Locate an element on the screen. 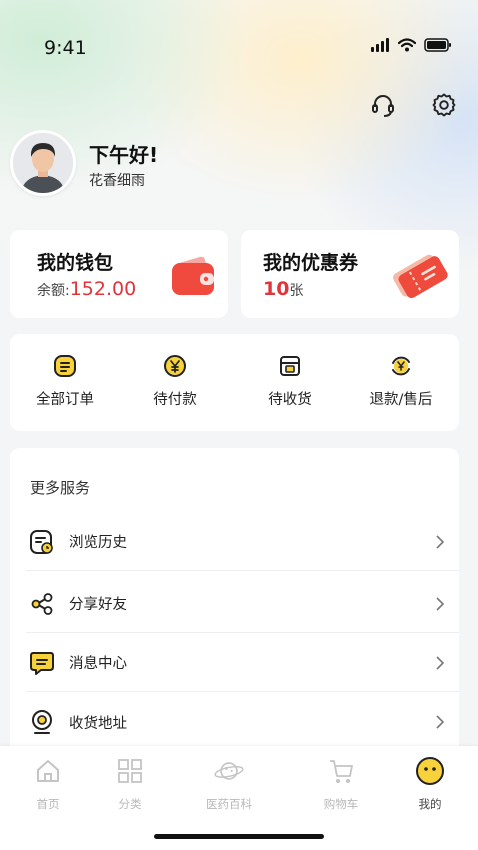 This screenshot has height=850, width=478. username: 花香细雨 is located at coordinates (117, 181).